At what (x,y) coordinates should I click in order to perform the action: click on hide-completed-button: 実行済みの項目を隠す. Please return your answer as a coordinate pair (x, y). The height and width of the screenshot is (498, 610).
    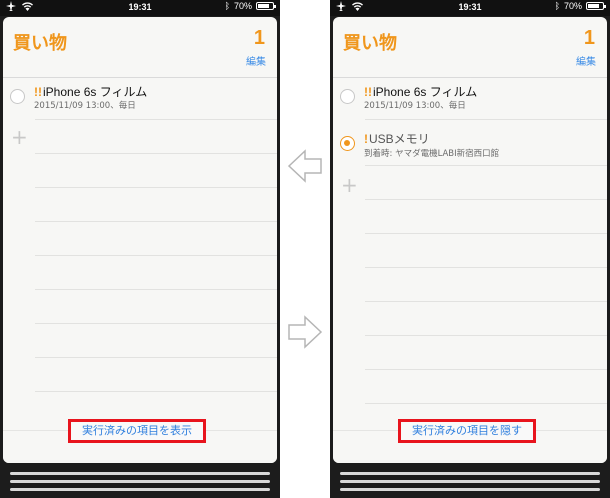
    Looking at the image, I should click on (467, 431).